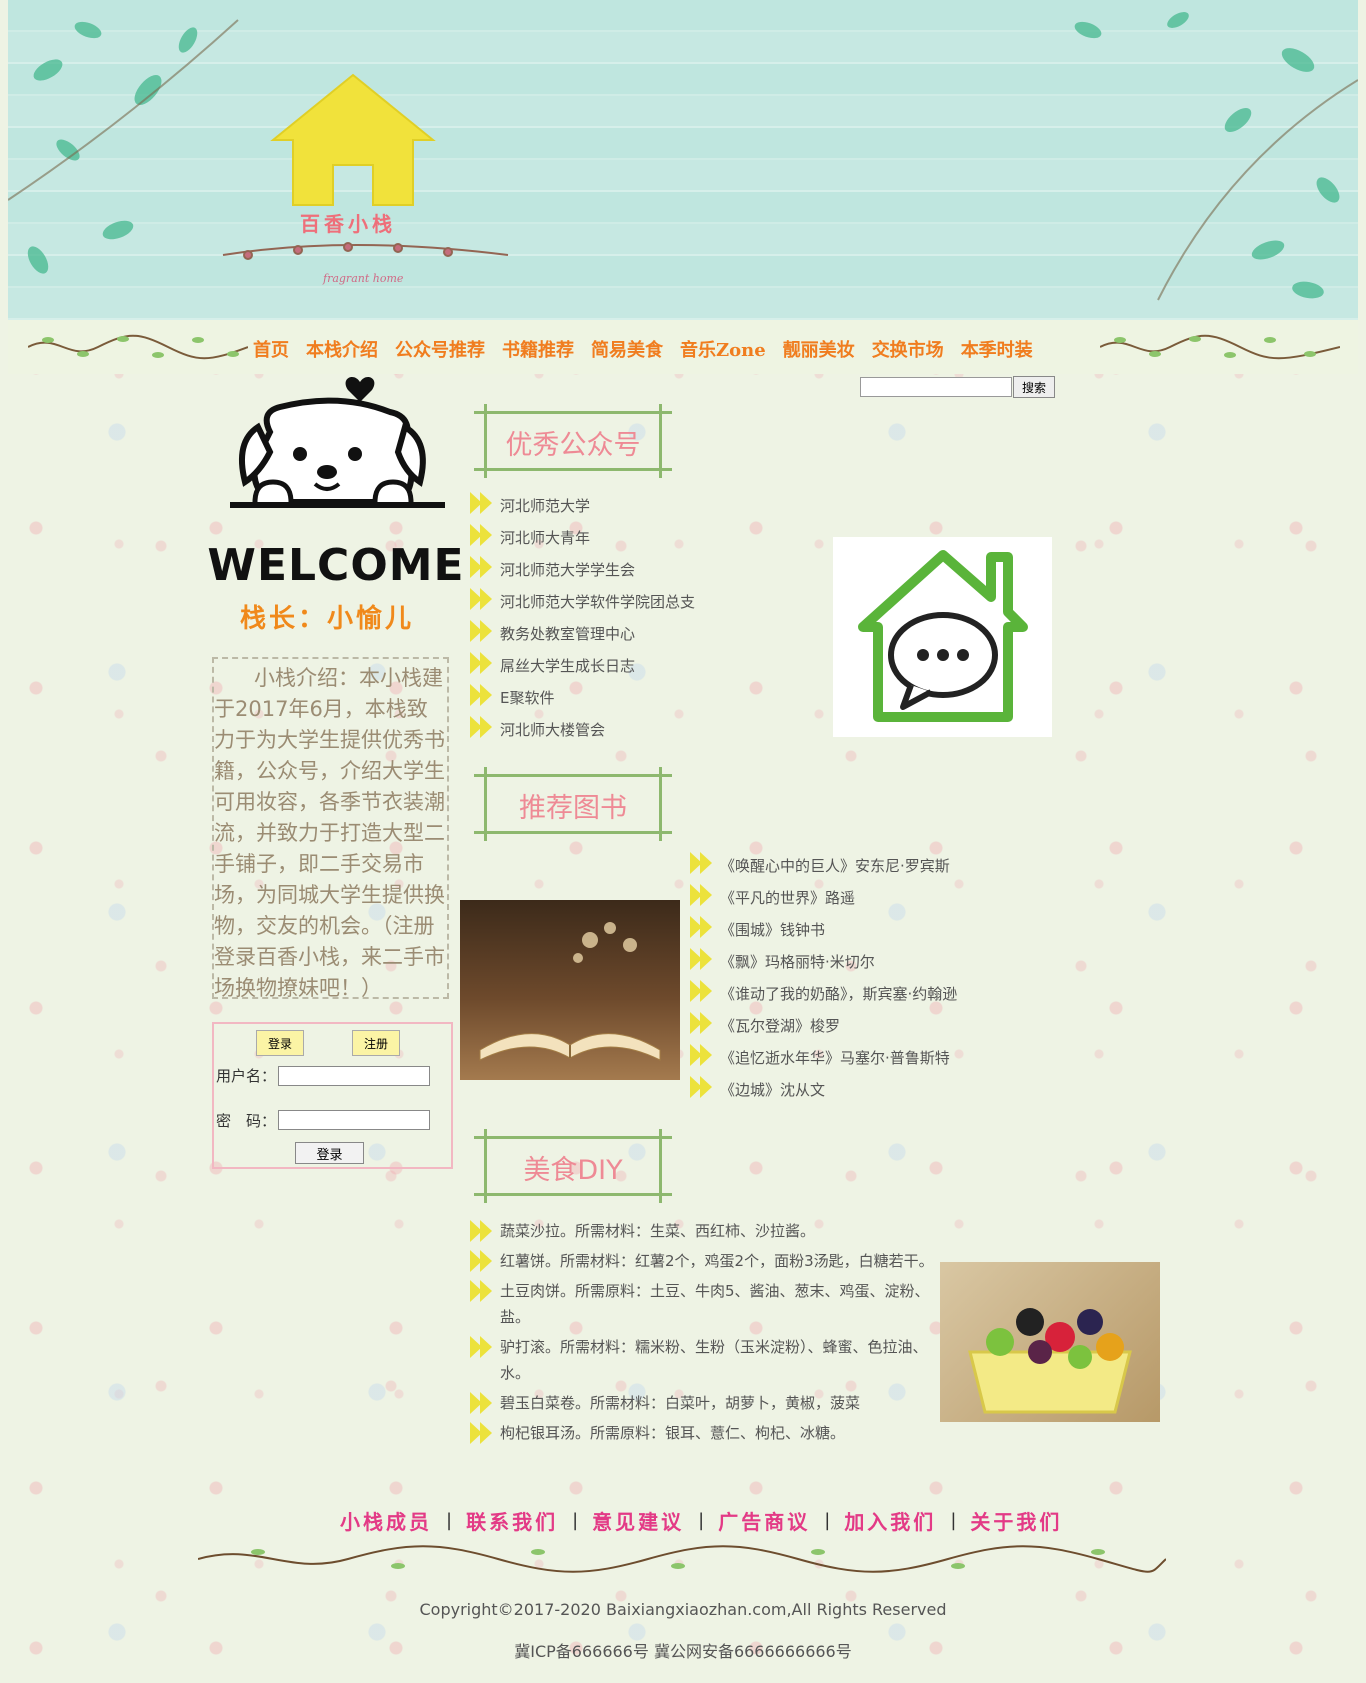 This screenshot has width=1366, height=1683. Describe the element at coordinates (568, 570) in the screenshot. I see `wechat-item-text: 河北师范大学学生会` at that location.